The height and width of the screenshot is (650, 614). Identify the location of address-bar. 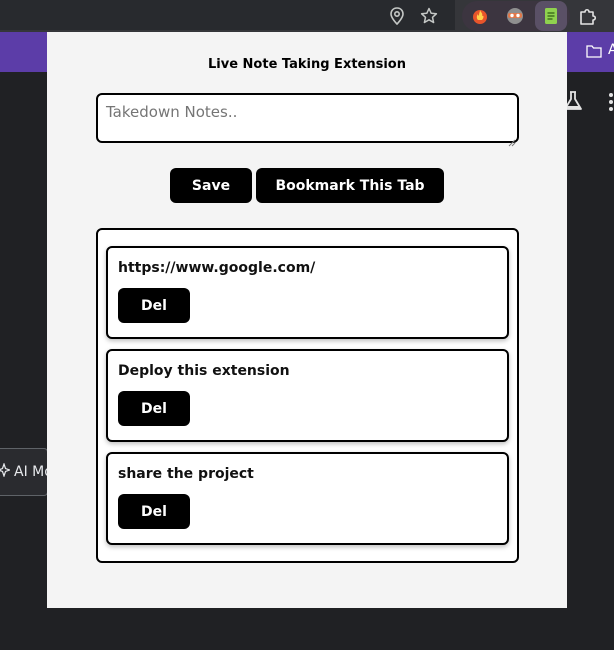
(227, 15).